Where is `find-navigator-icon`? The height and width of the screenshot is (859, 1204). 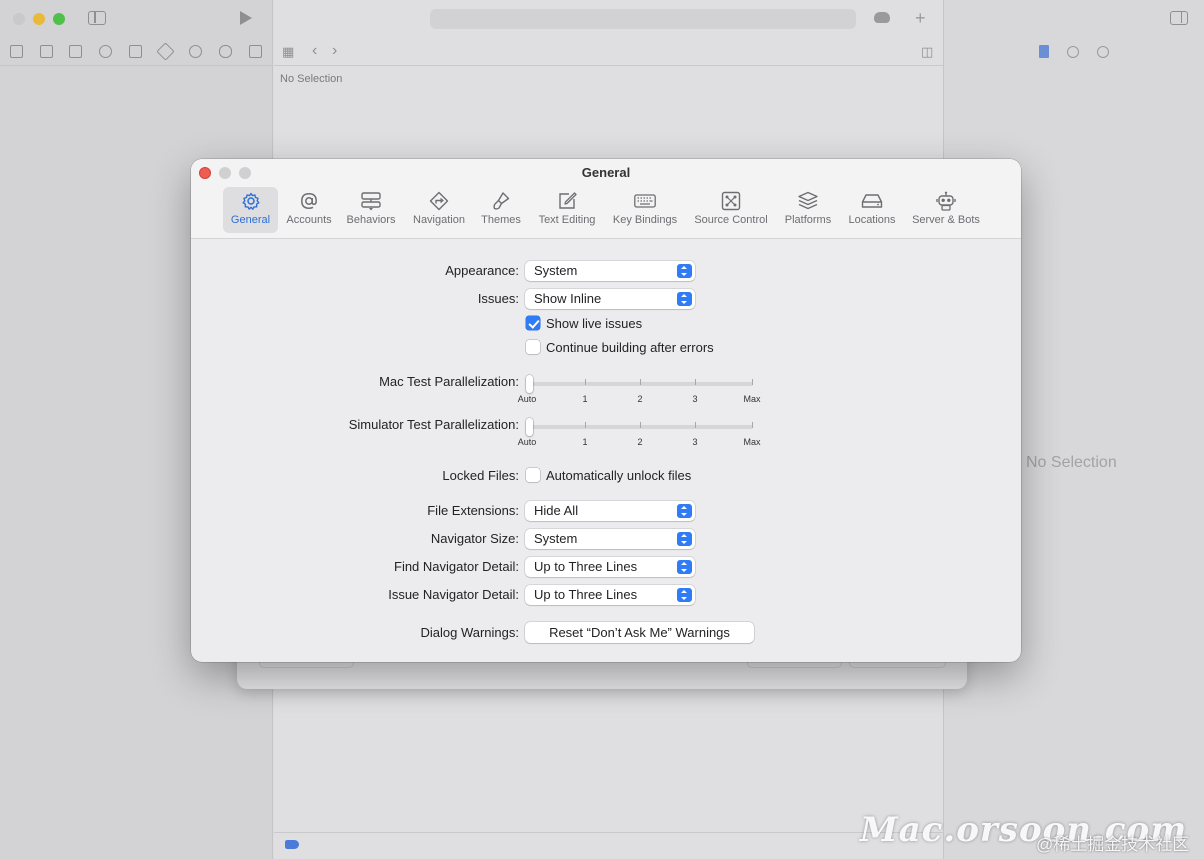 find-navigator-icon is located at coordinates (105, 51).